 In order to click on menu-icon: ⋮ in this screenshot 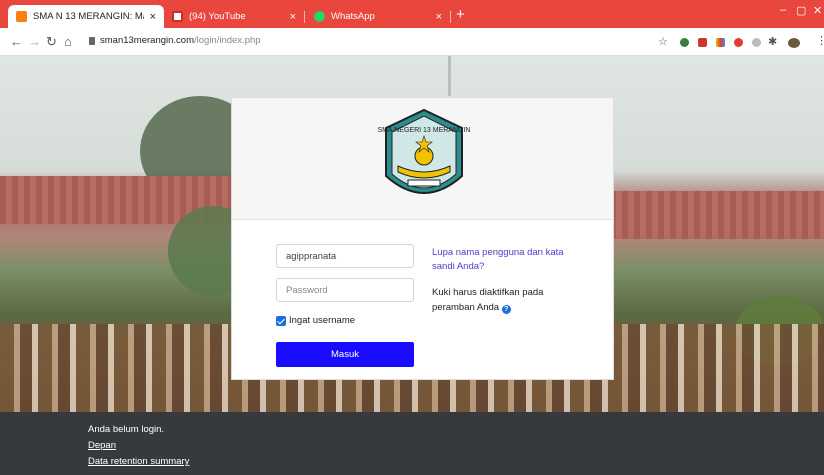, I will do `click(820, 40)`.